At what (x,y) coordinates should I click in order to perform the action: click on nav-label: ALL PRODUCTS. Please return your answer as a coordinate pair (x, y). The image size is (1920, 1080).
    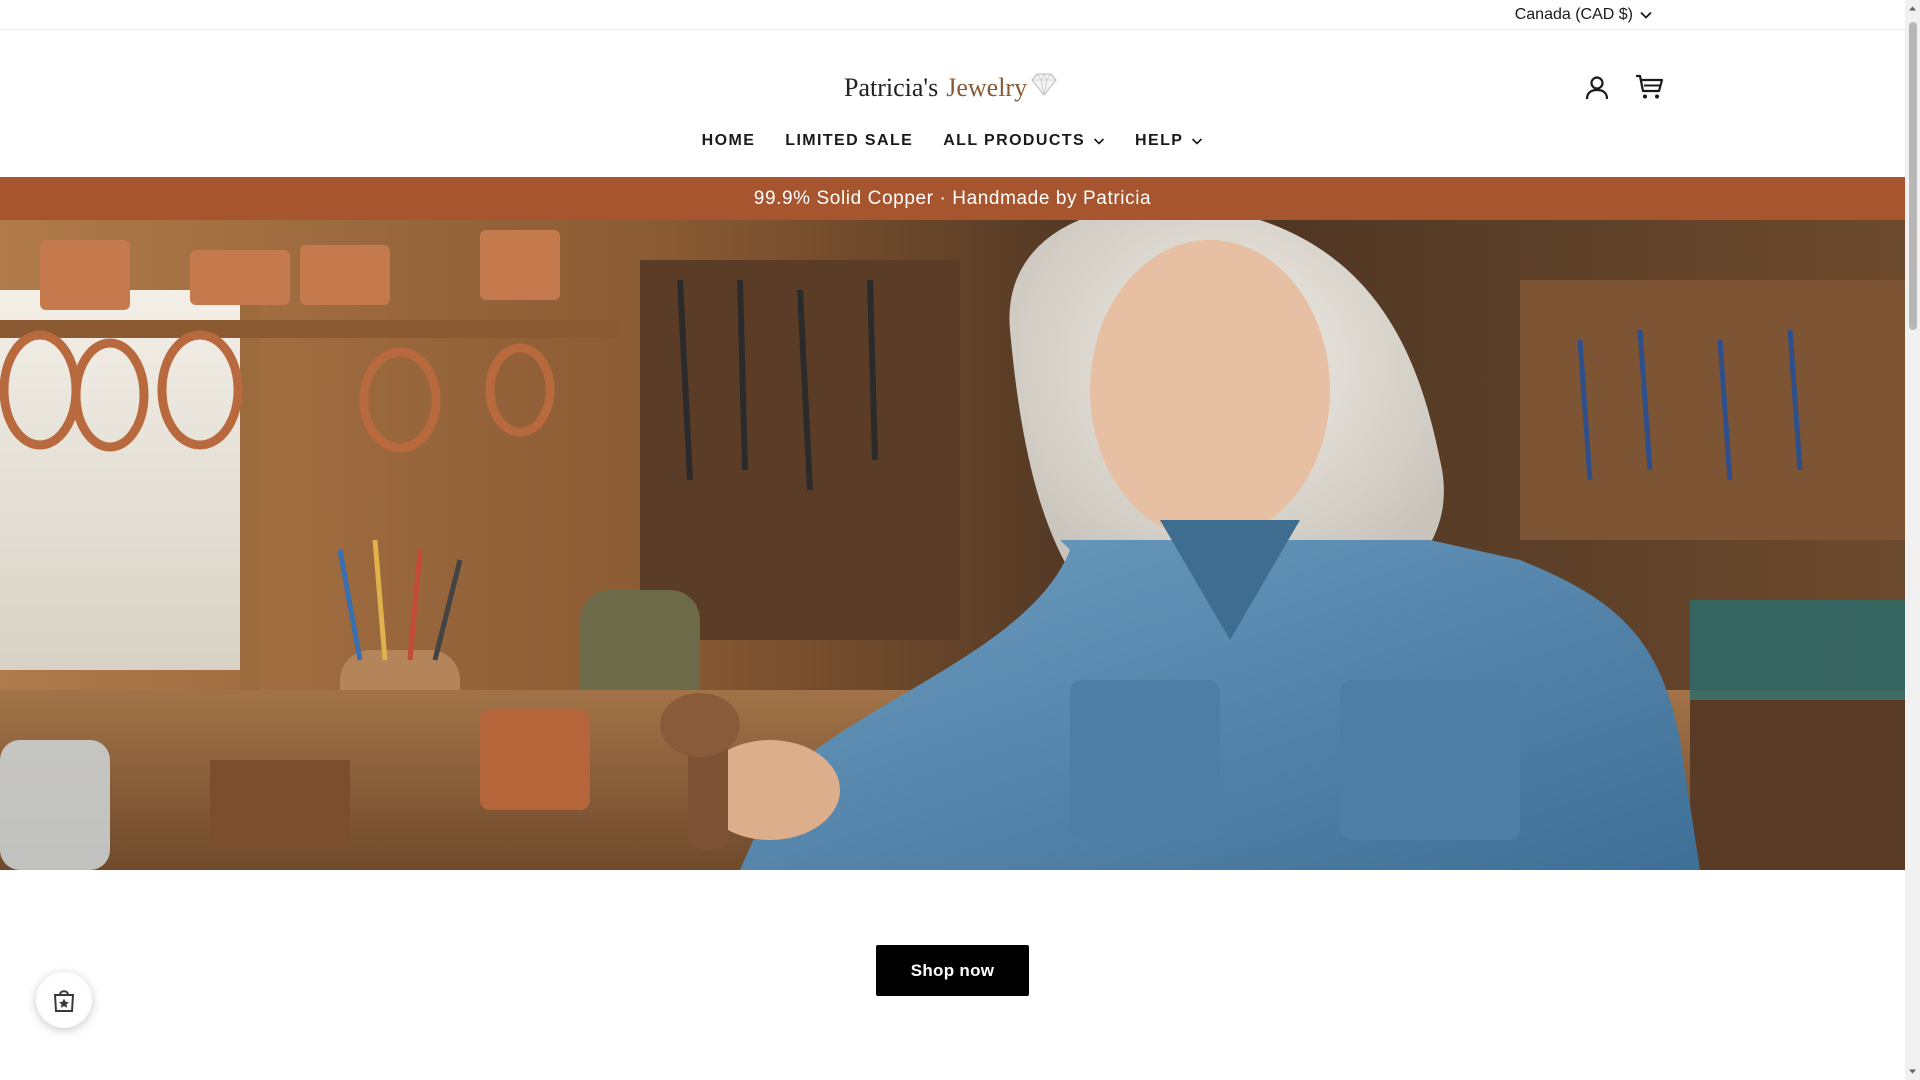
    Looking at the image, I should click on (1014, 140).